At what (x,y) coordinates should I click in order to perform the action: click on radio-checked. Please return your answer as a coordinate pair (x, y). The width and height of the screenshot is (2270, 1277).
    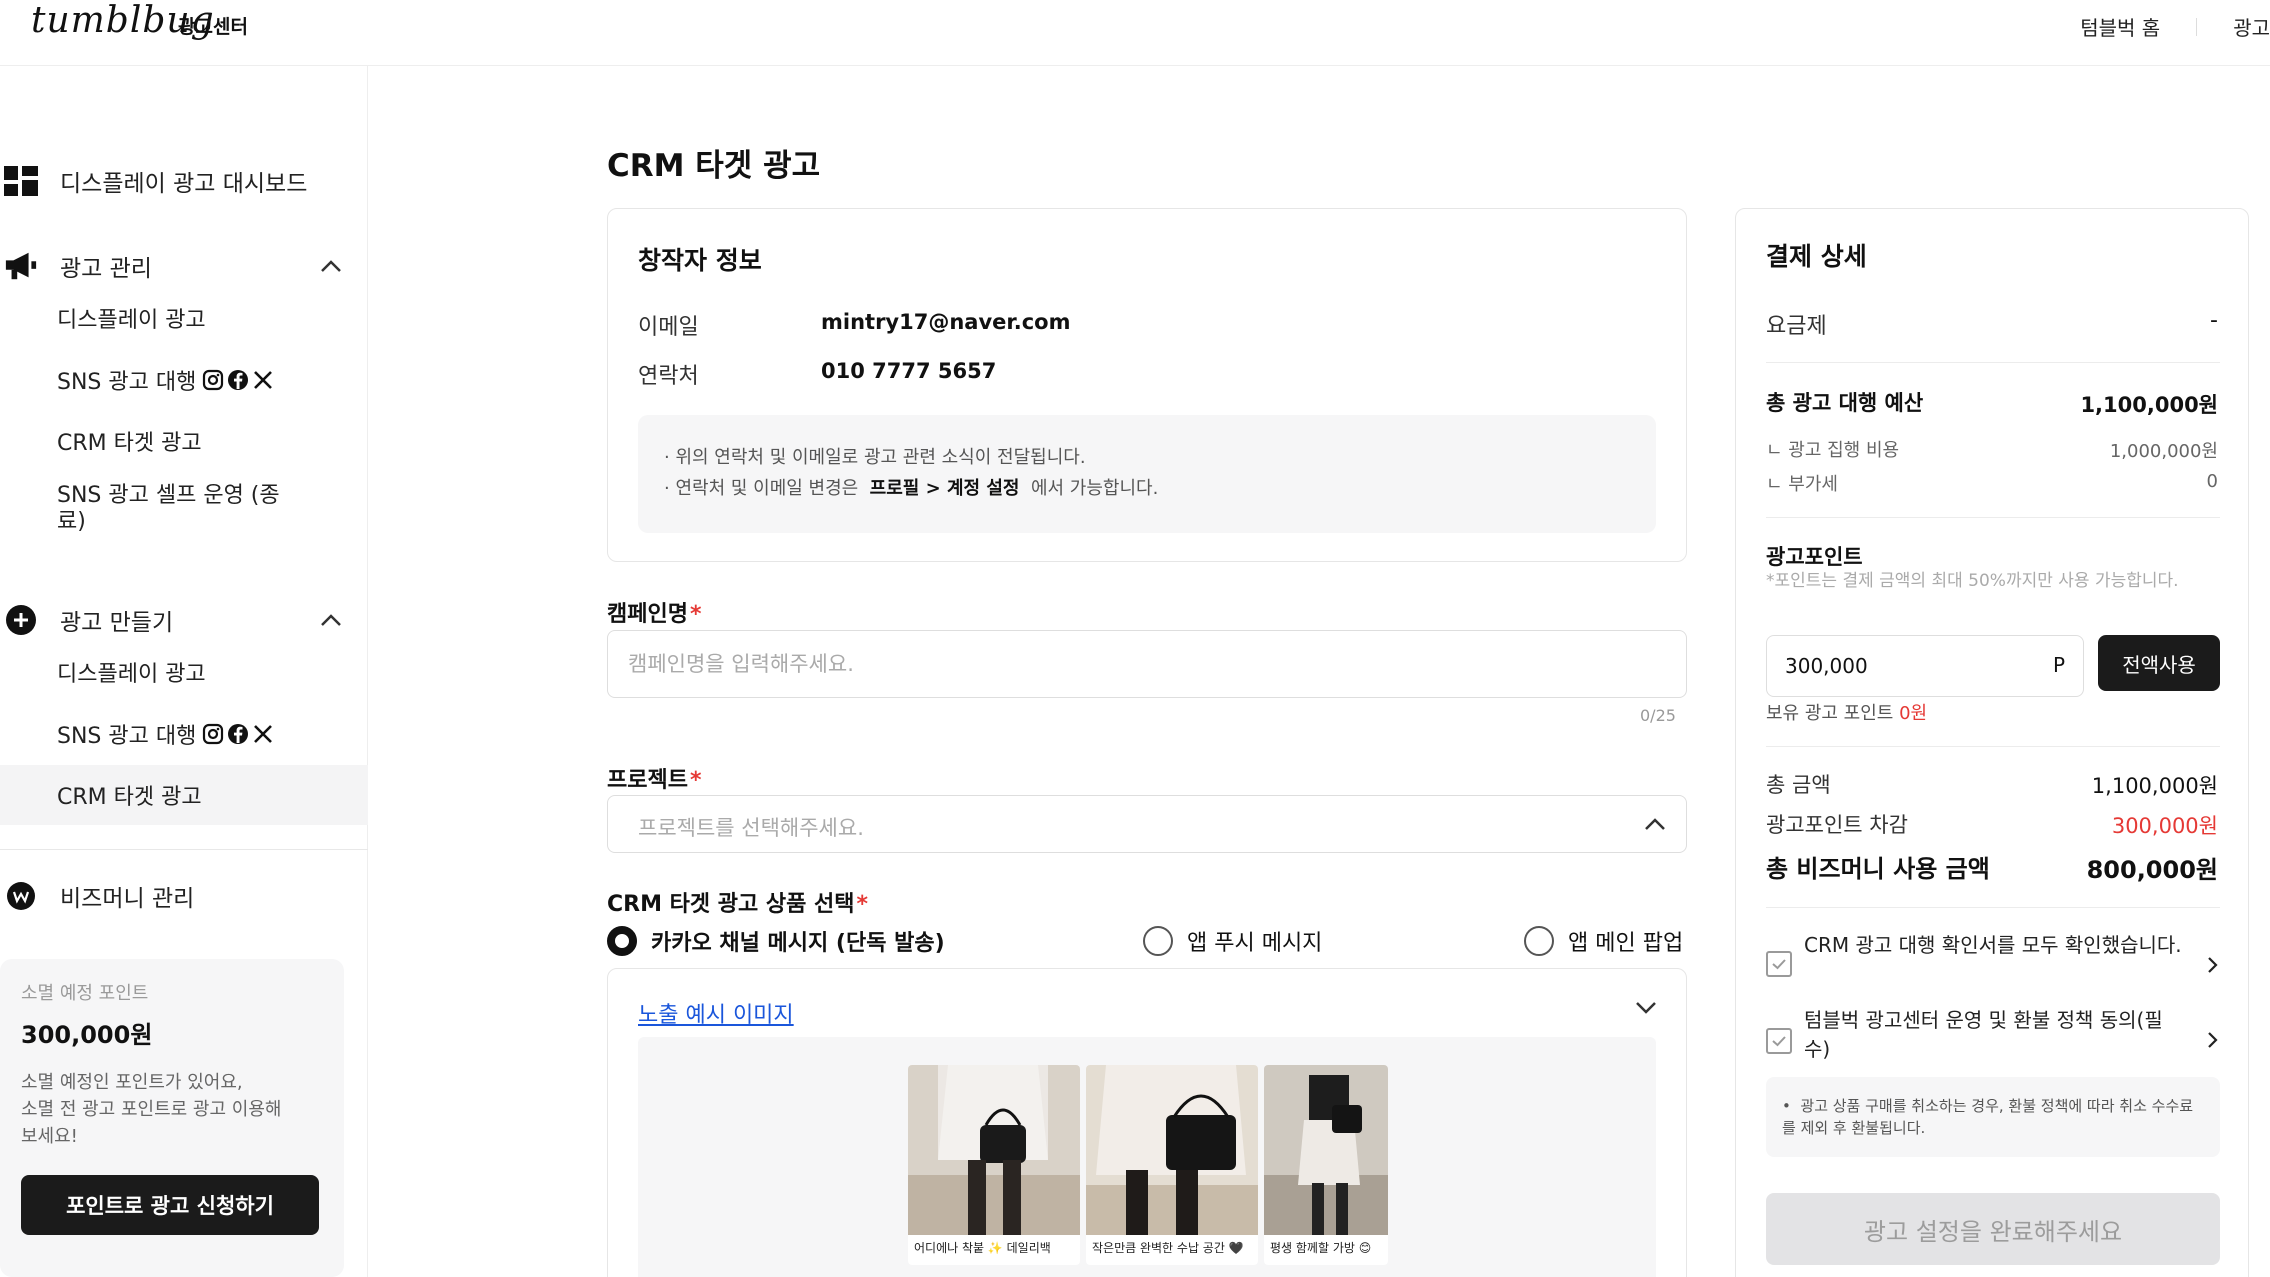
    Looking at the image, I should click on (622, 941).